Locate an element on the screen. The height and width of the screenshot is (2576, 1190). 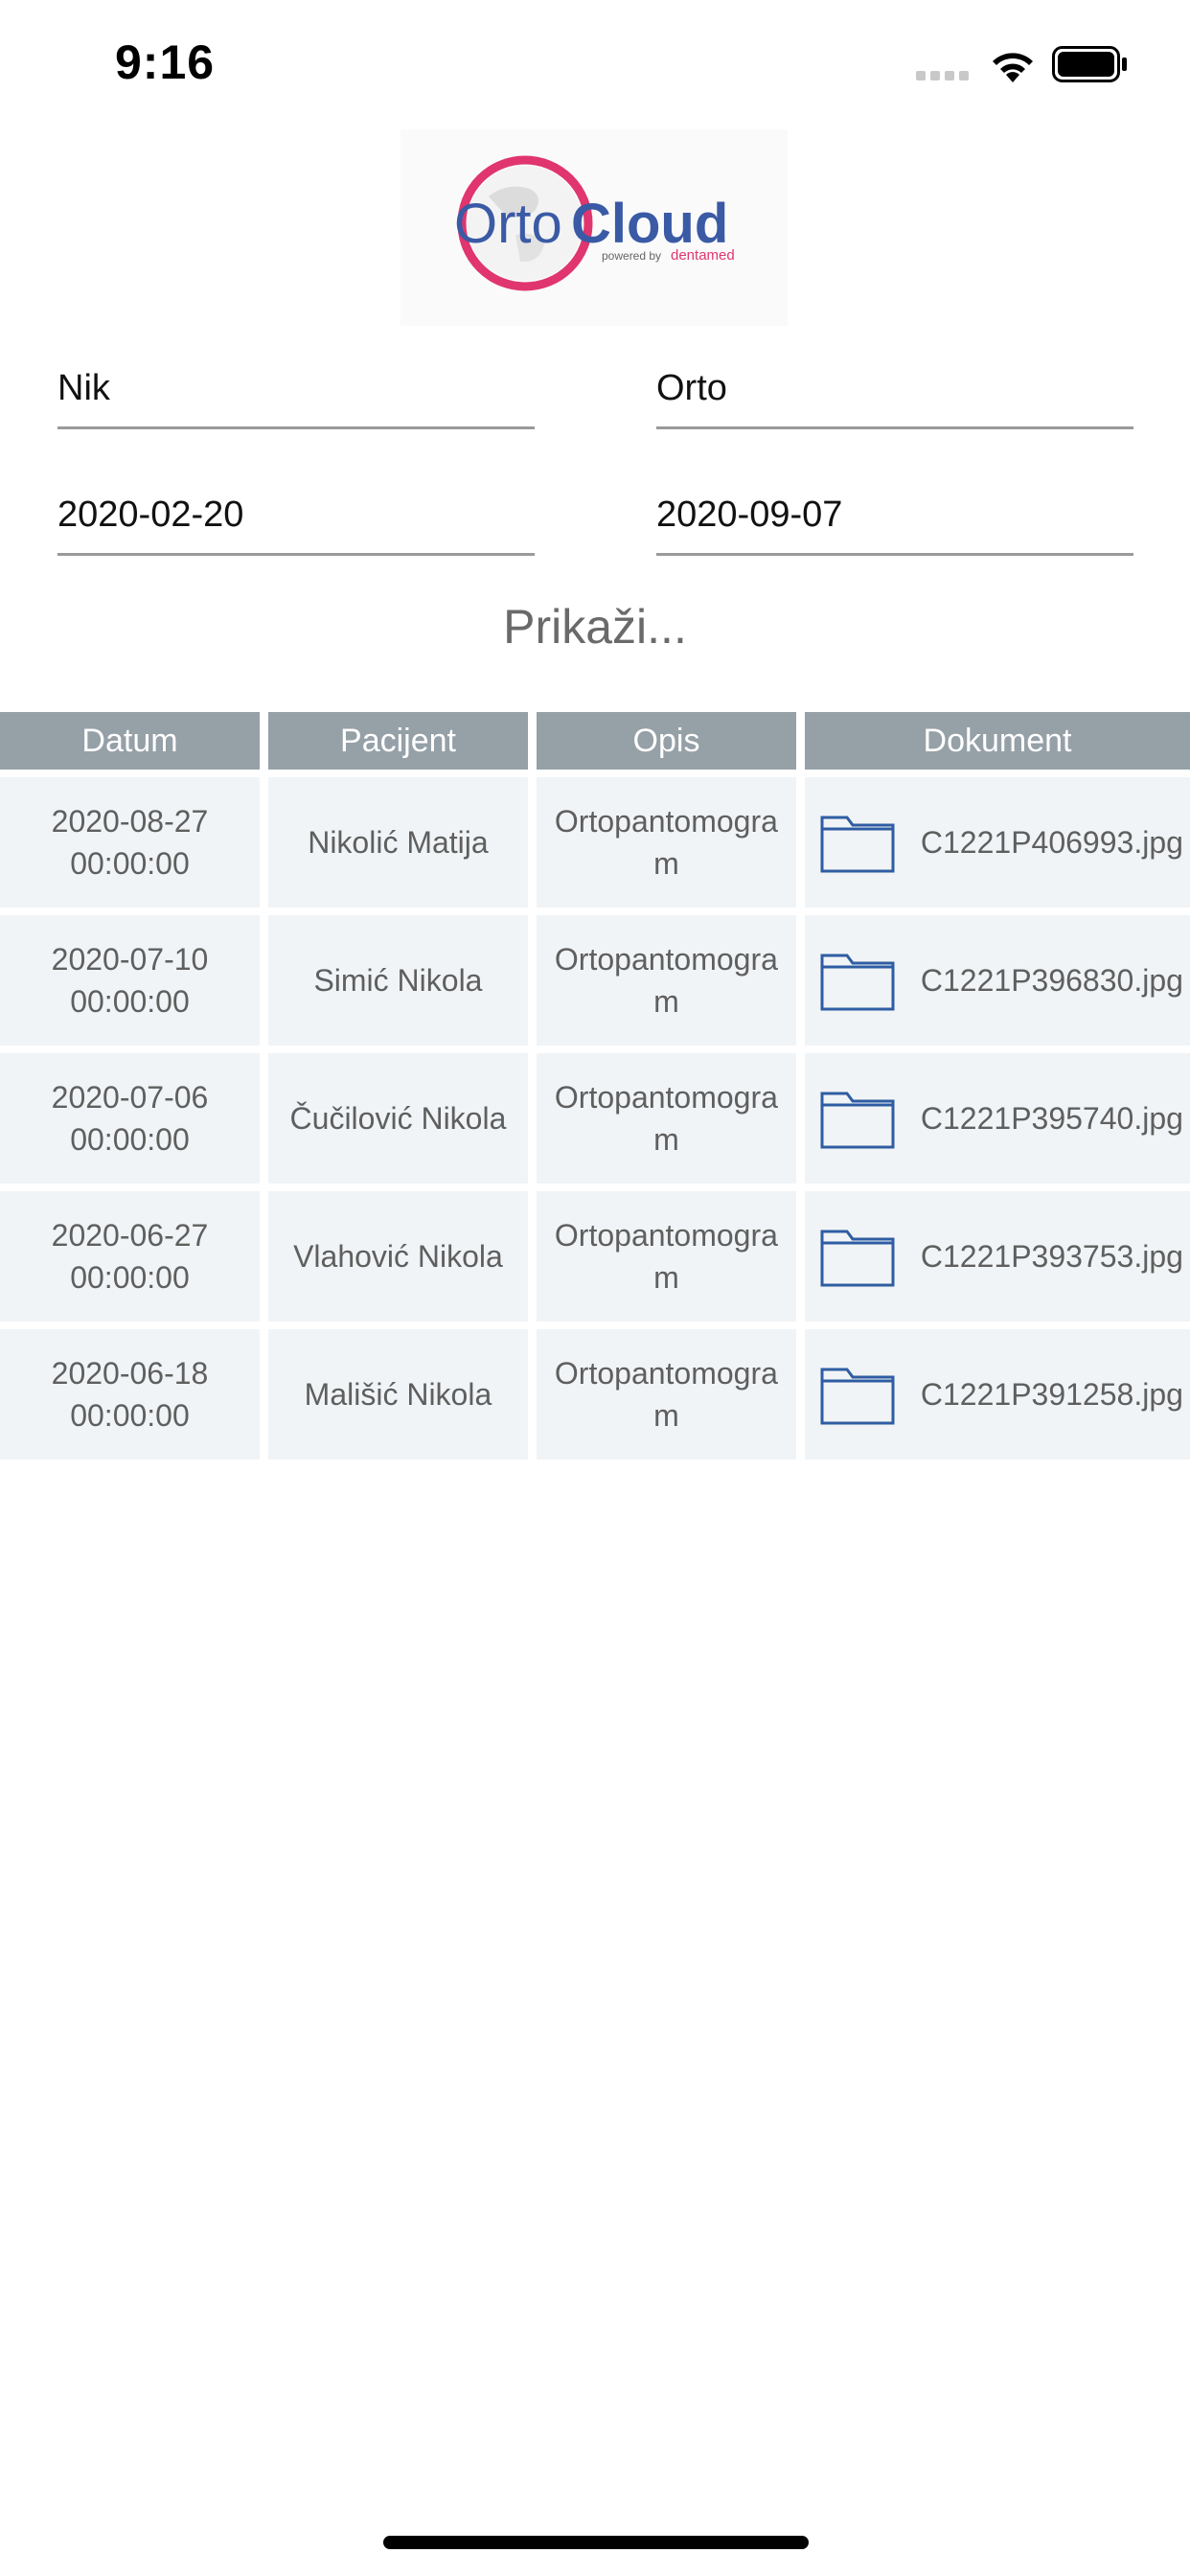
svg-text: Orto is located at coordinates (508, 224).